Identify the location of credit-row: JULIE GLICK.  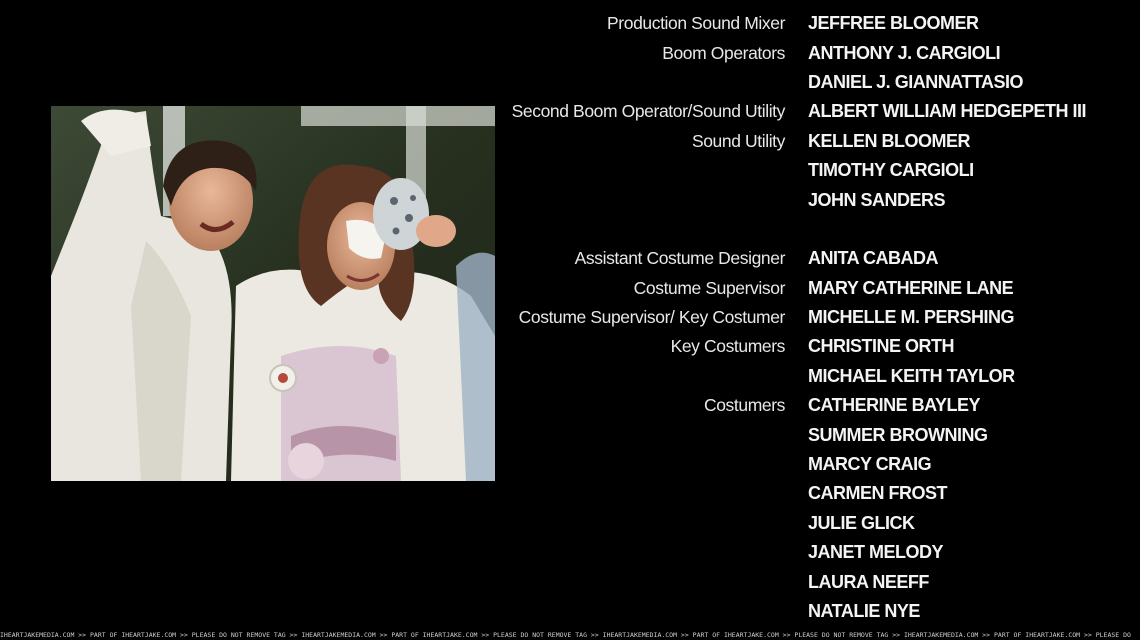
(820, 523).